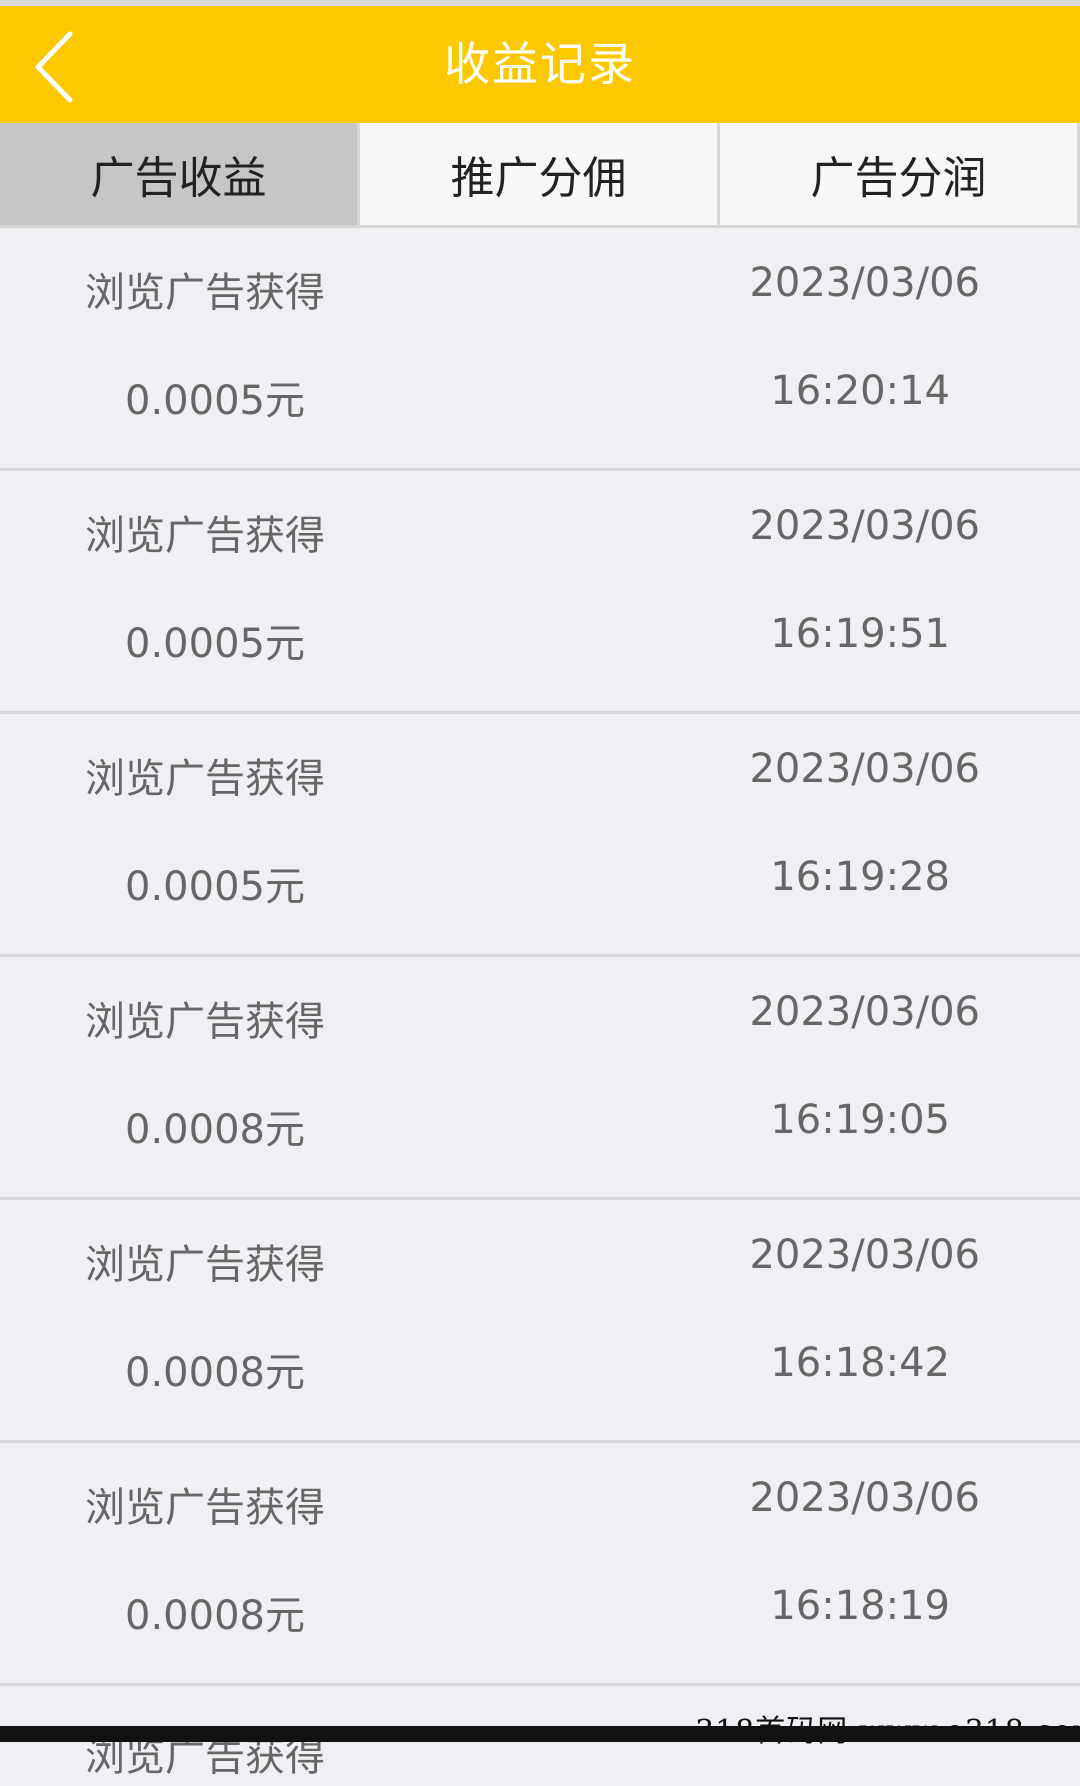  I want to click on bottom-bar, so click(540, 1734).